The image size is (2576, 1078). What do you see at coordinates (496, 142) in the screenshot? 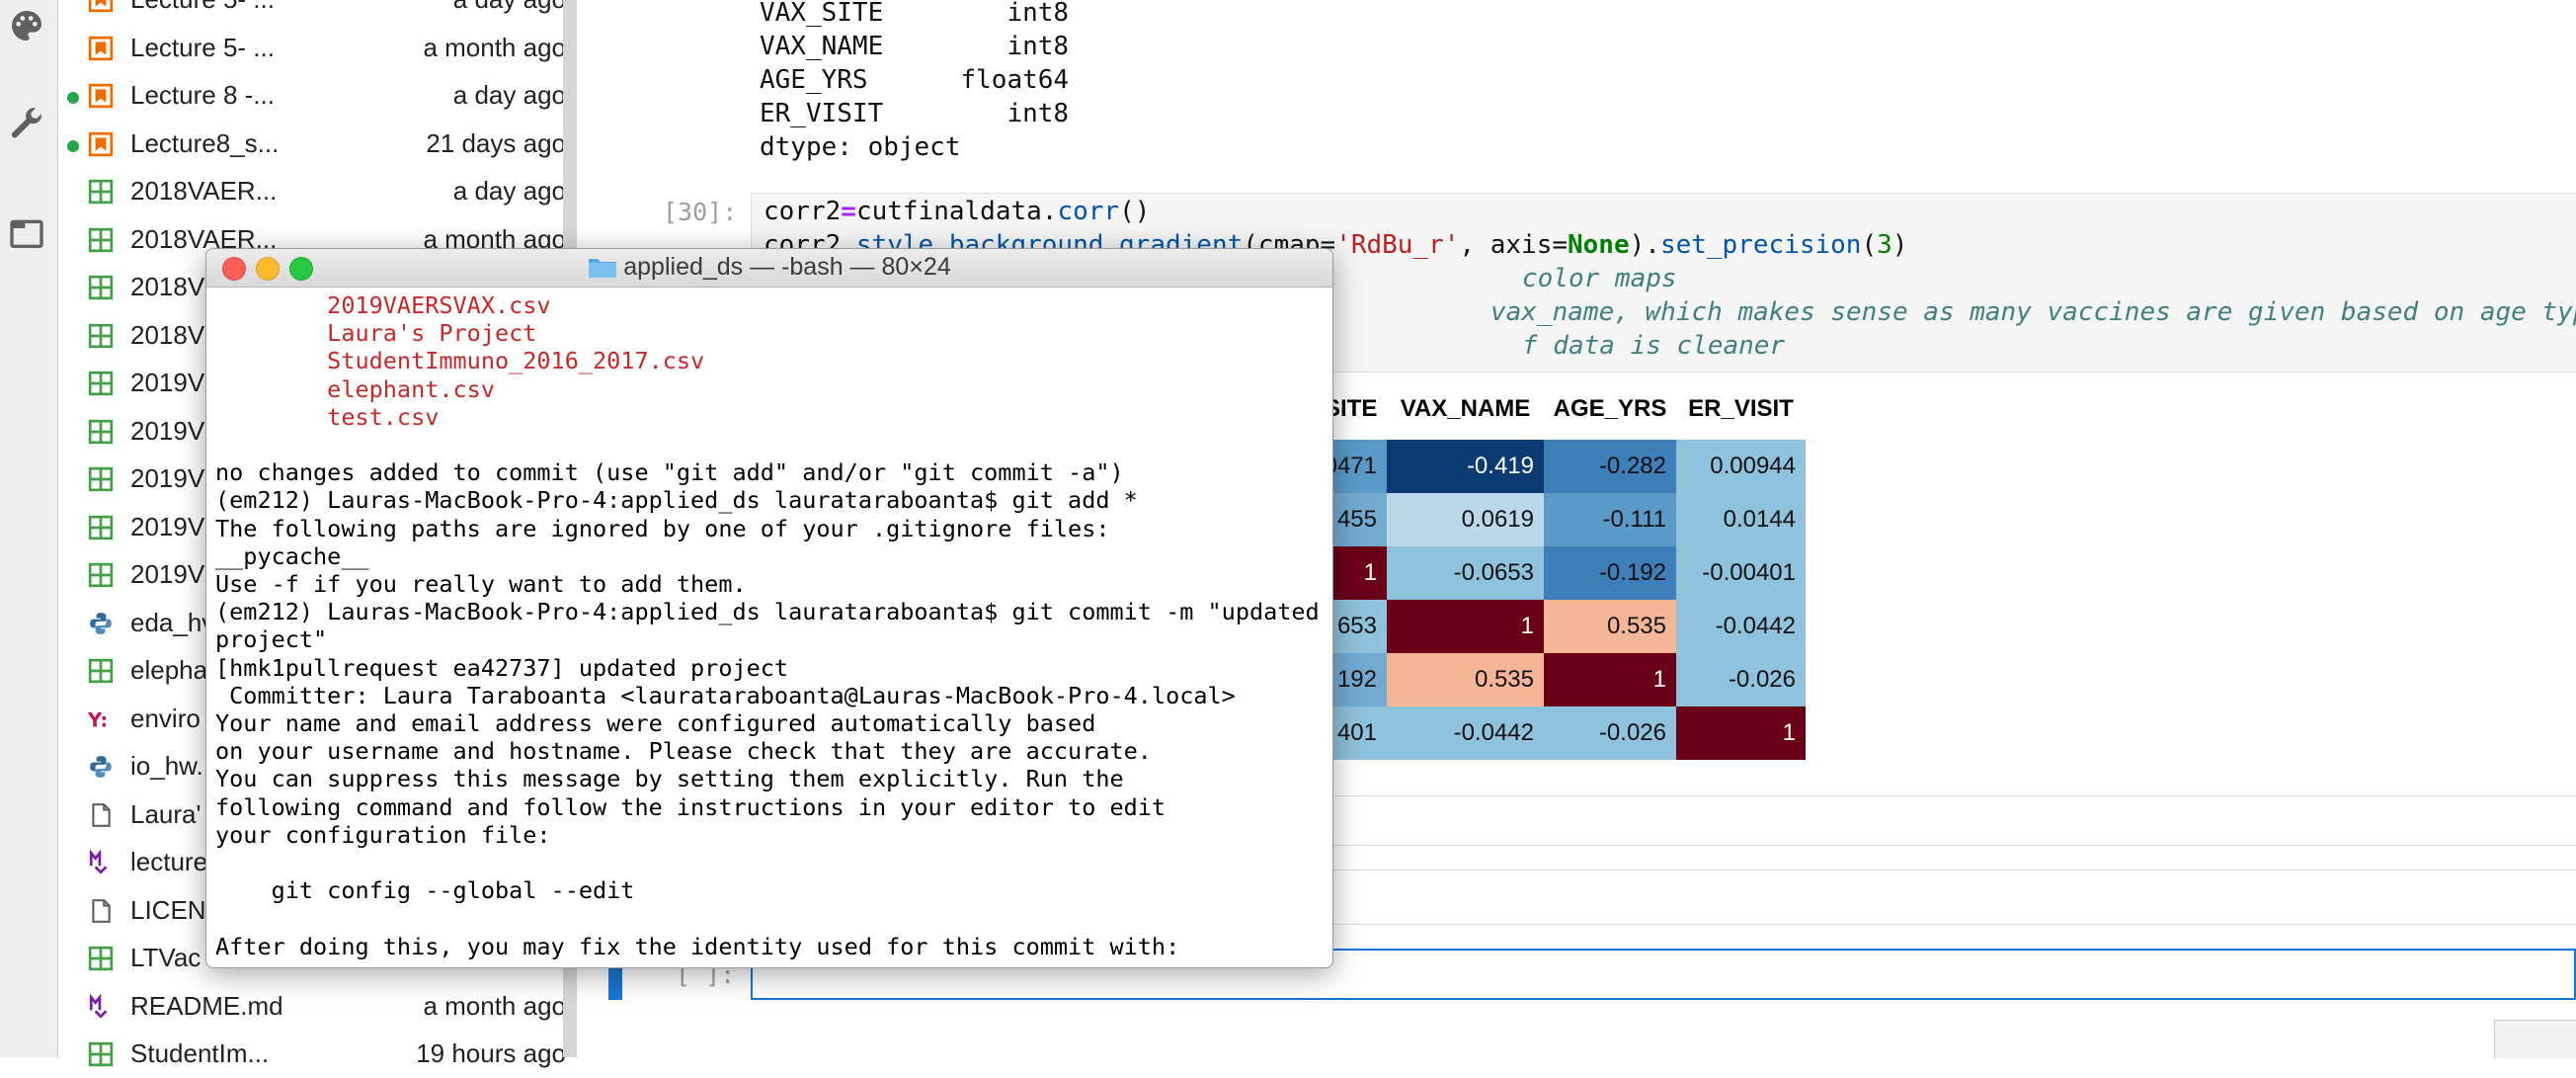
I see `file-modified: 21 days ago` at bounding box center [496, 142].